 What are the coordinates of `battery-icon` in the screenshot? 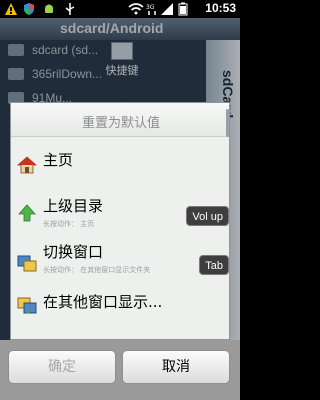 It's located at (183, 9).